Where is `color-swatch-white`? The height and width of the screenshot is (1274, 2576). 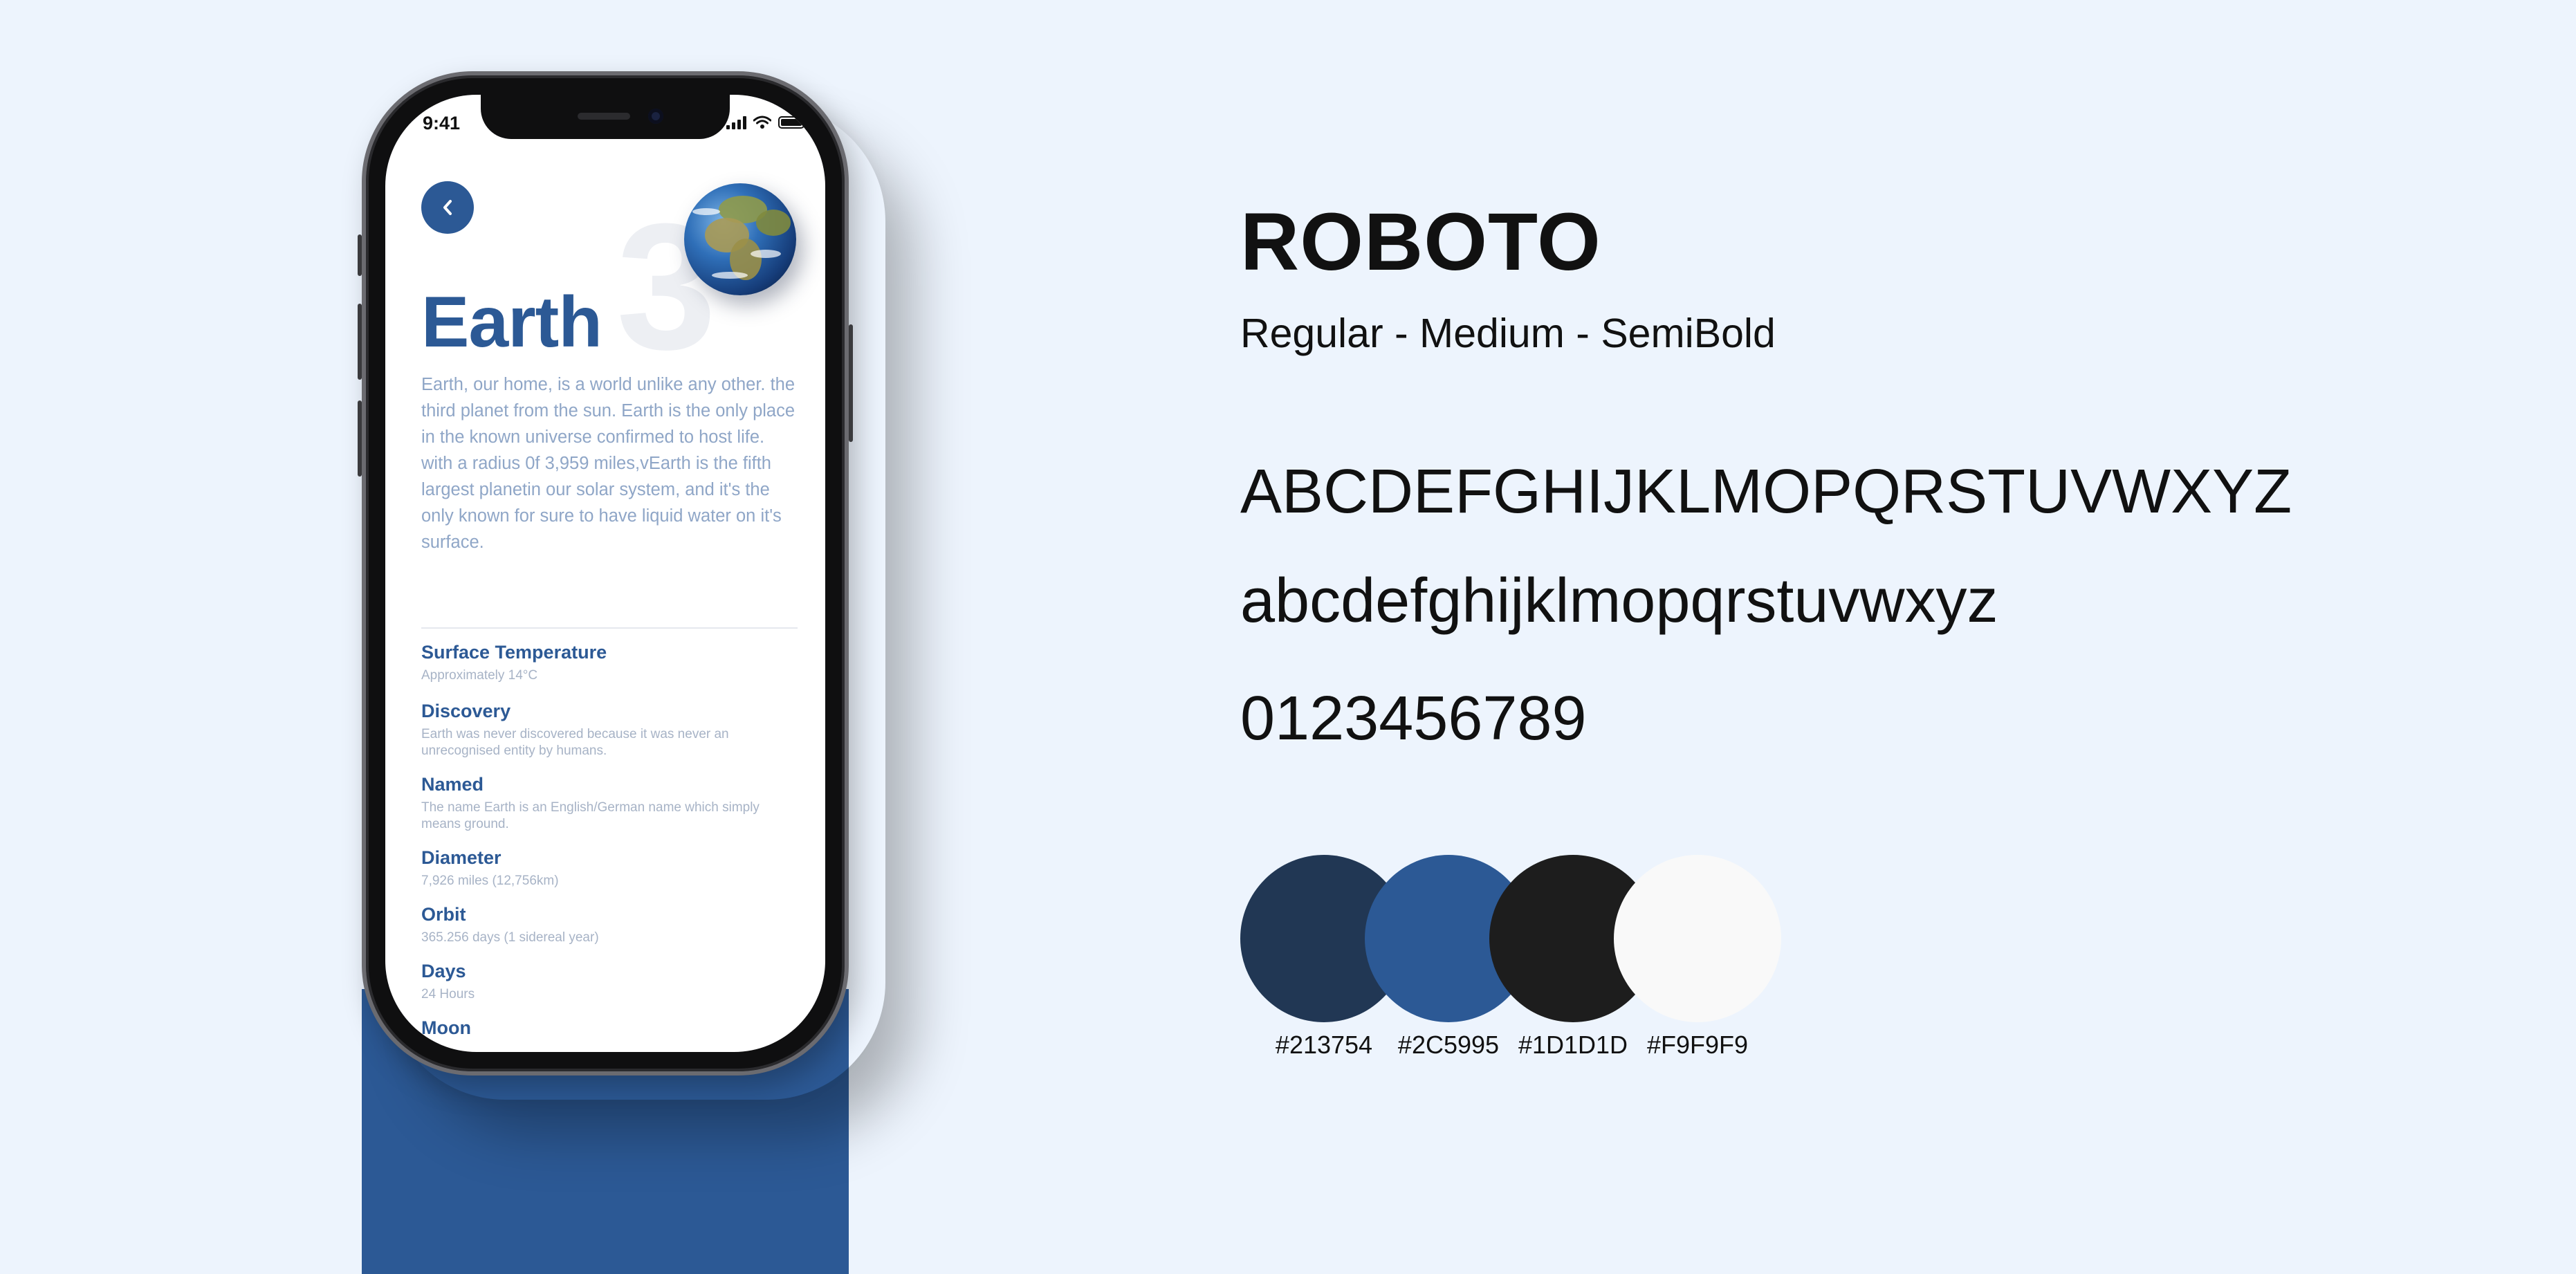 color-swatch-white is located at coordinates (1697, 938).